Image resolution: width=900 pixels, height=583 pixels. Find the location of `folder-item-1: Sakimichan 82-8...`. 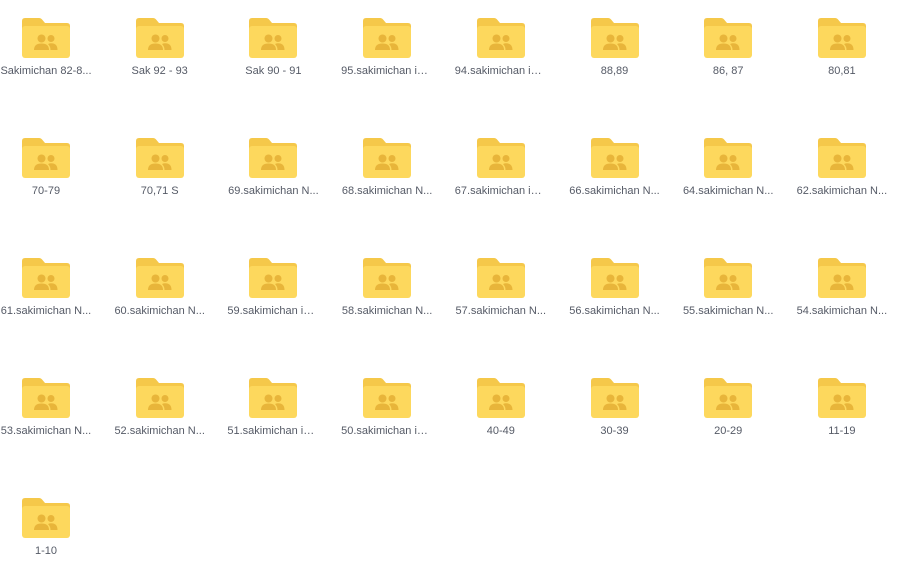

folder-item-1: Sakimichan 82-8... is located at coordinates (57, 50).